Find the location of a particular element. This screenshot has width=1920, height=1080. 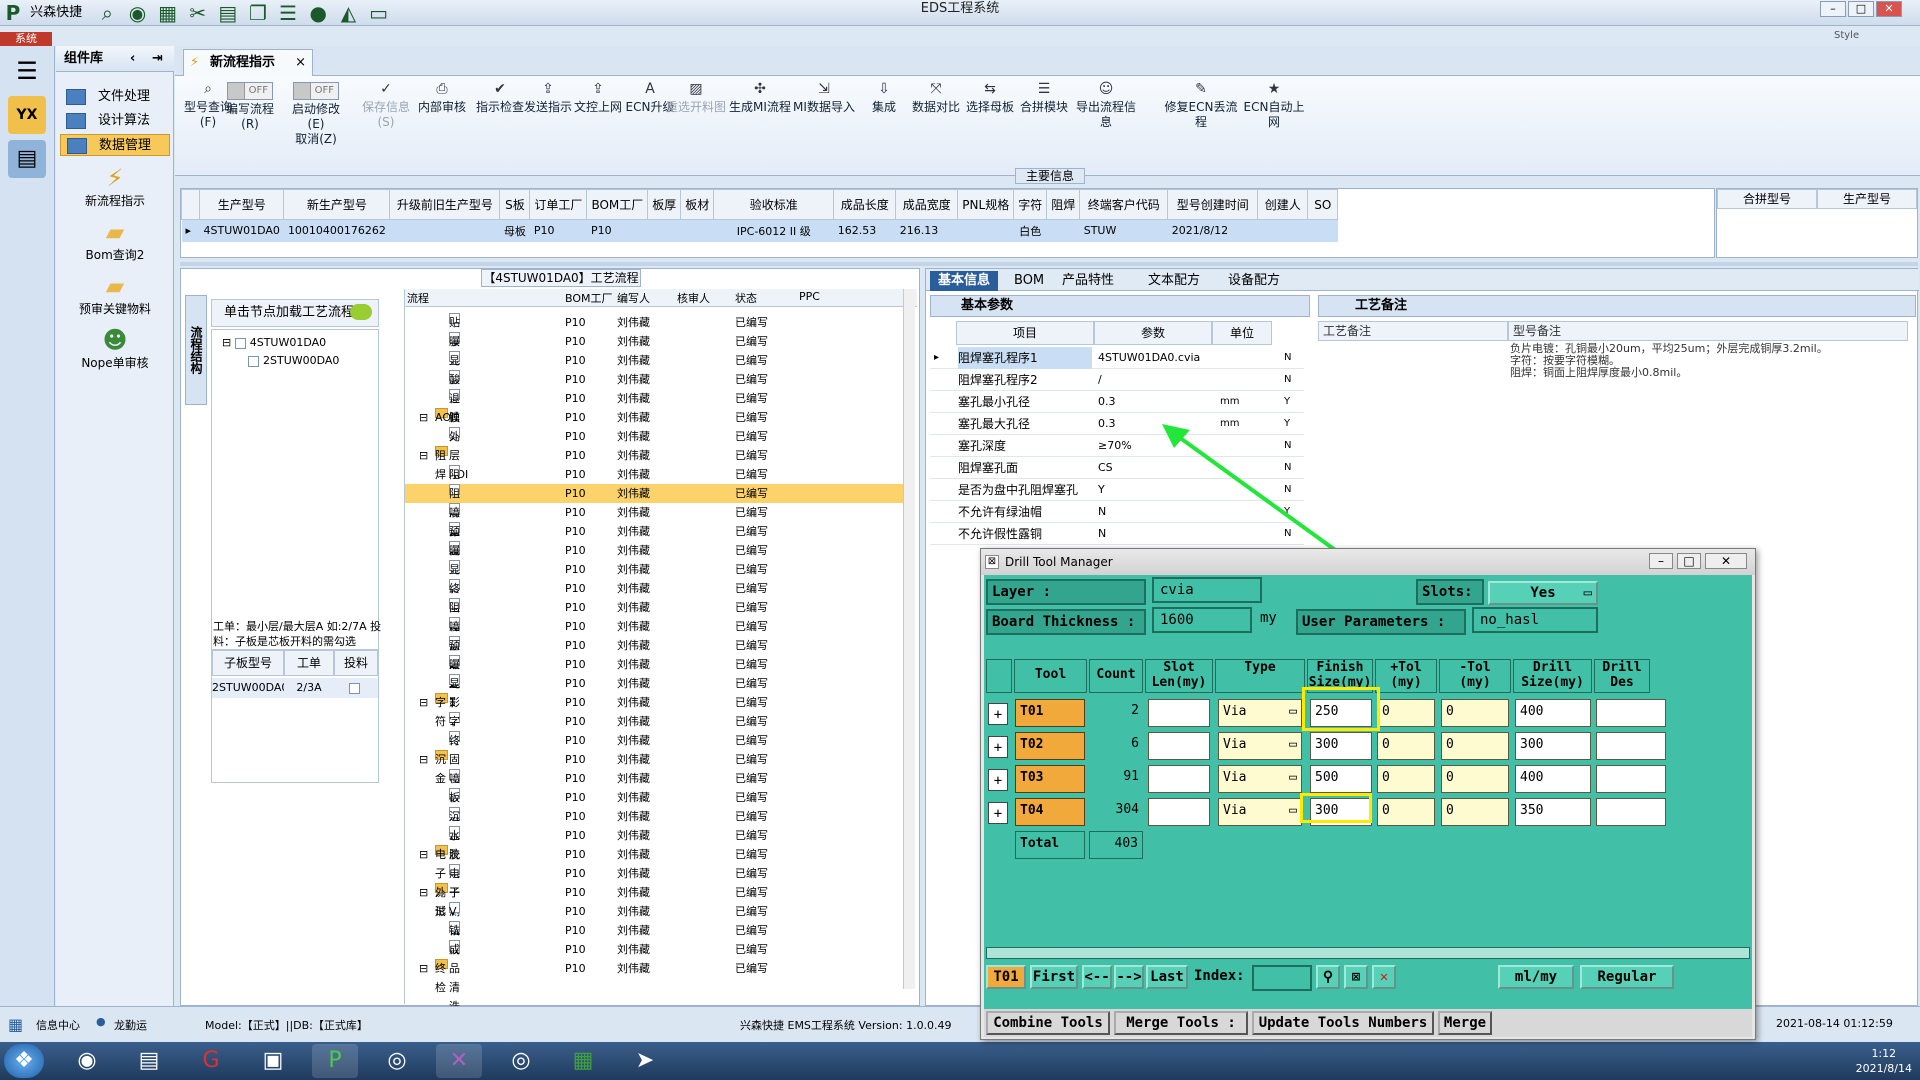

ribbon-button-10: ✣ 生成MI流程 is located at coordinates (760, 98).